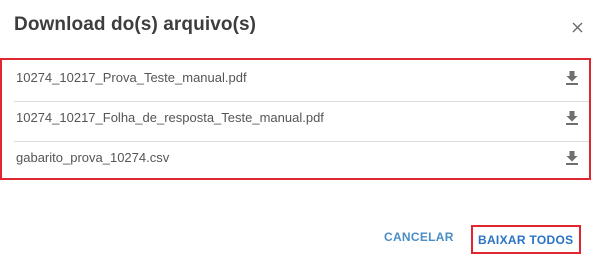 This screenshot has width=596, height=263. I want to click on download-all-label: BAIXAR TODOS, so click(526, 240).